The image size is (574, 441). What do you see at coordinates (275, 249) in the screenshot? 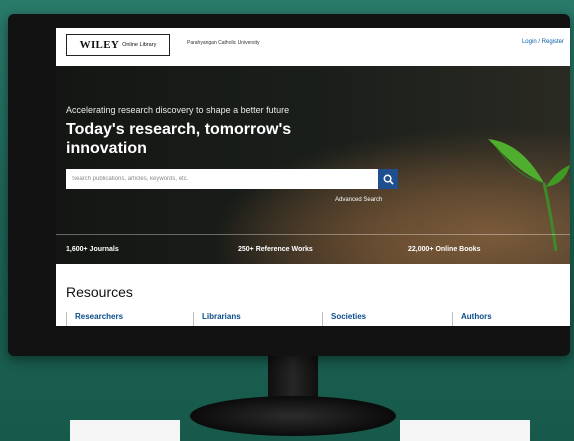
I see `stat-reference-works: 250+ Reference Works` at bounding box center [275, 249].